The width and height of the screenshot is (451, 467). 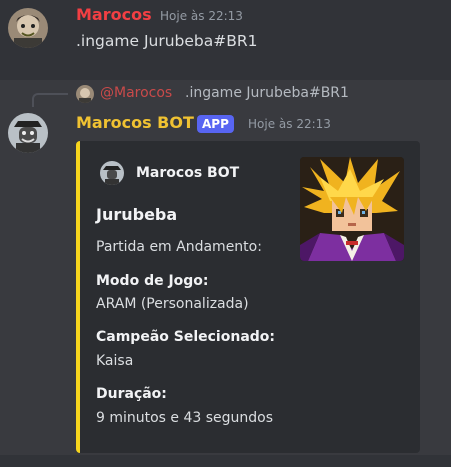 What do you see at coordinates (167, 41) in the screenshot?
I see `message-content: .ingame Jurubeba#BR1` at bounding box center [167, 41].